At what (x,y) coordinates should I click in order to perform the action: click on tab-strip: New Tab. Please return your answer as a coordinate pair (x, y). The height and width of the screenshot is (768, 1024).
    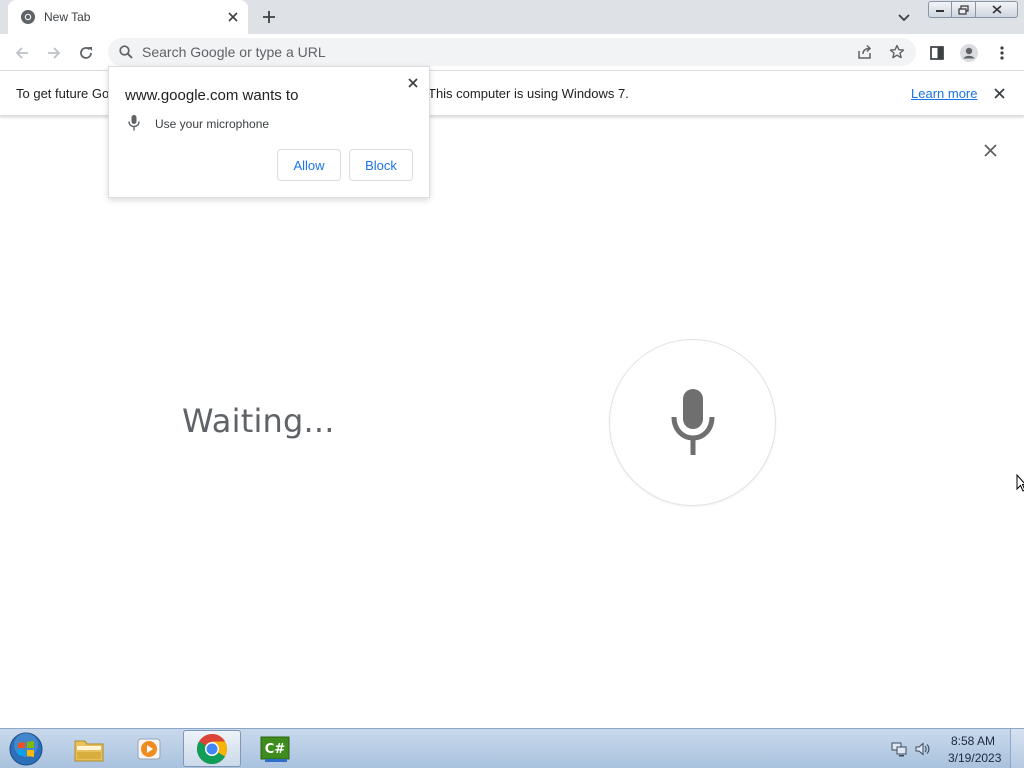
    Looking at the image, I should click on (512, 17).